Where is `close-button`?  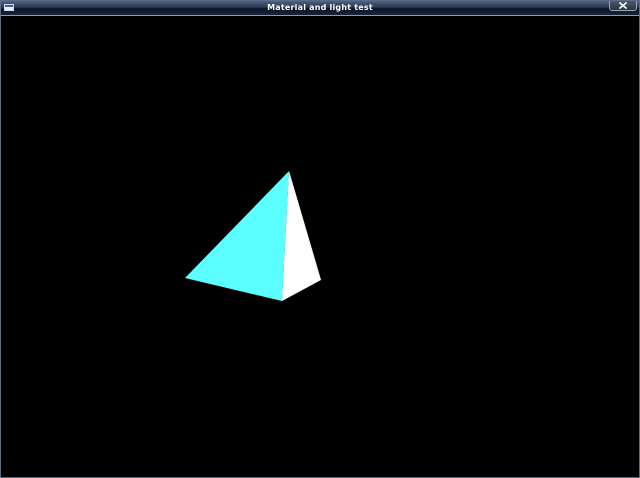
close-button is located at coordinates (623, 6).